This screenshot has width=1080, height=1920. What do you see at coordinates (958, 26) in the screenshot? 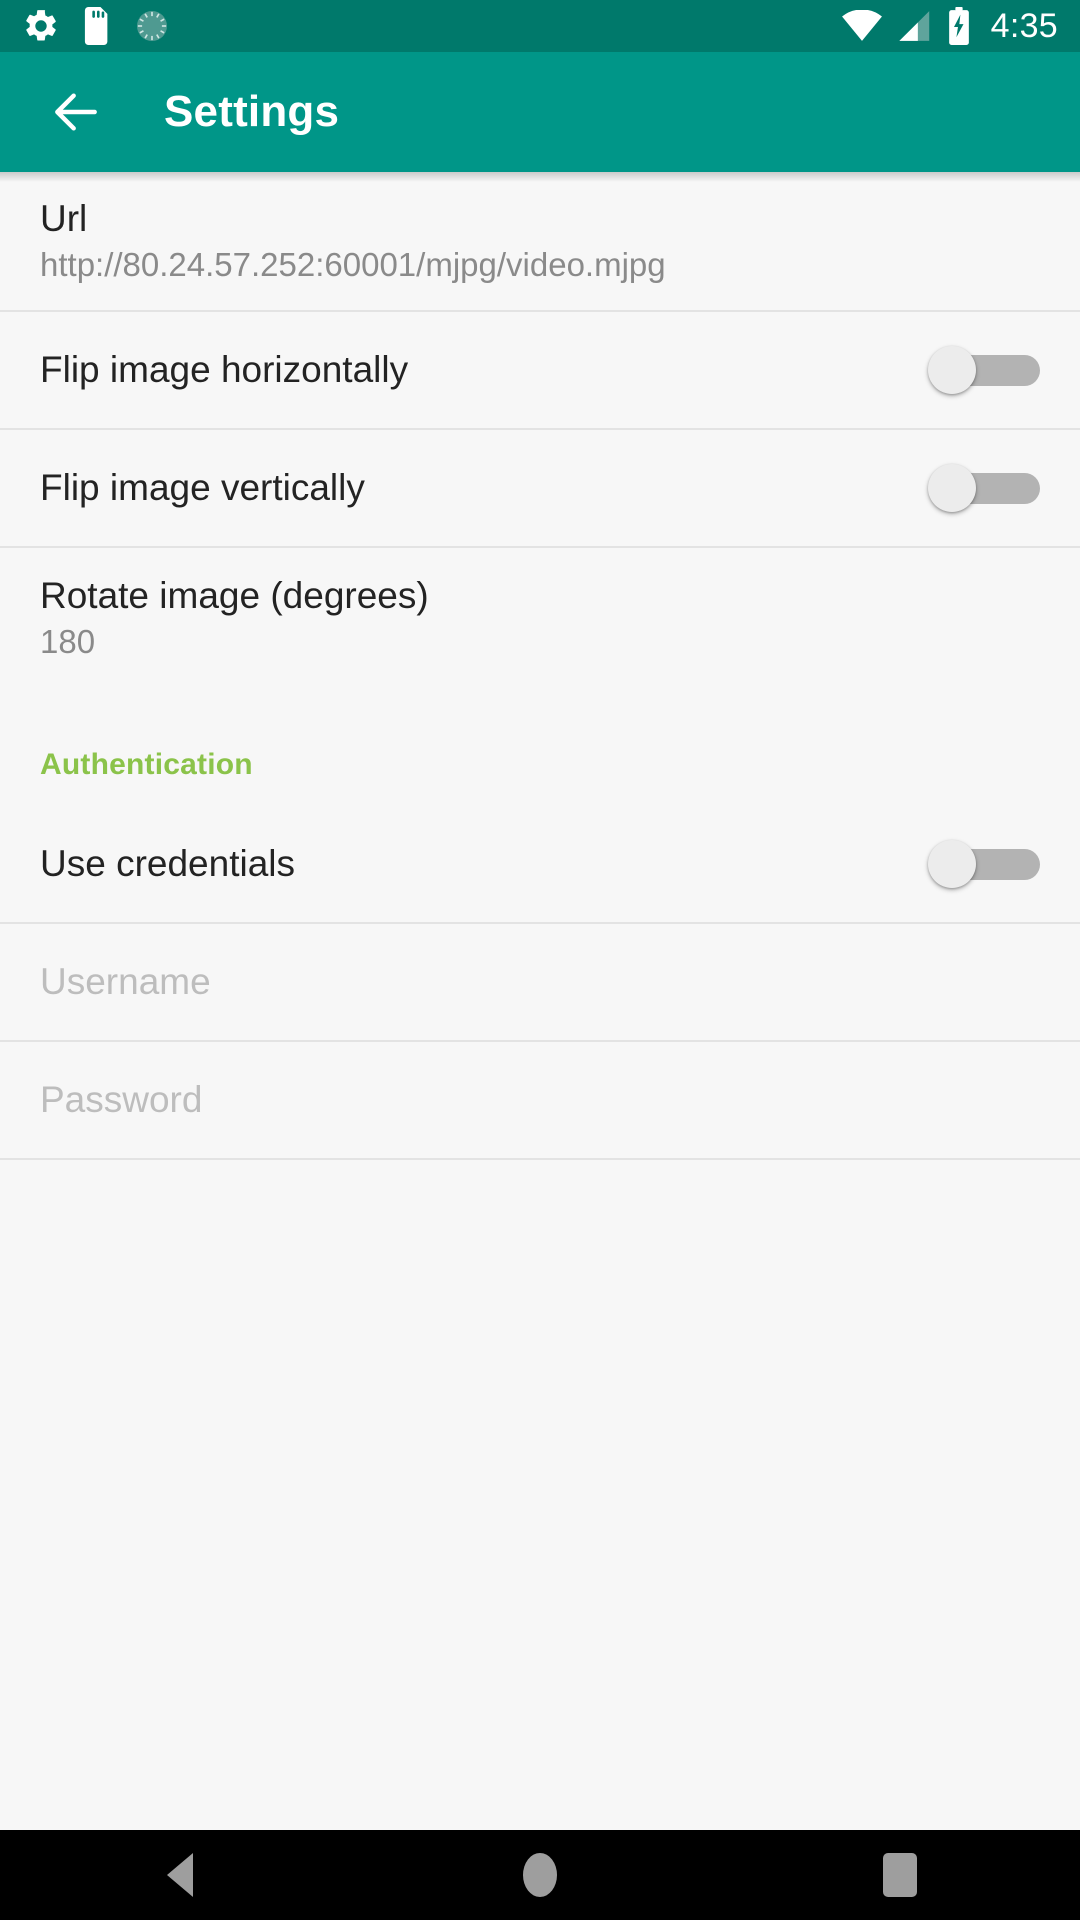
I see `battery-charging-icon` at bounding box center [958, 26].